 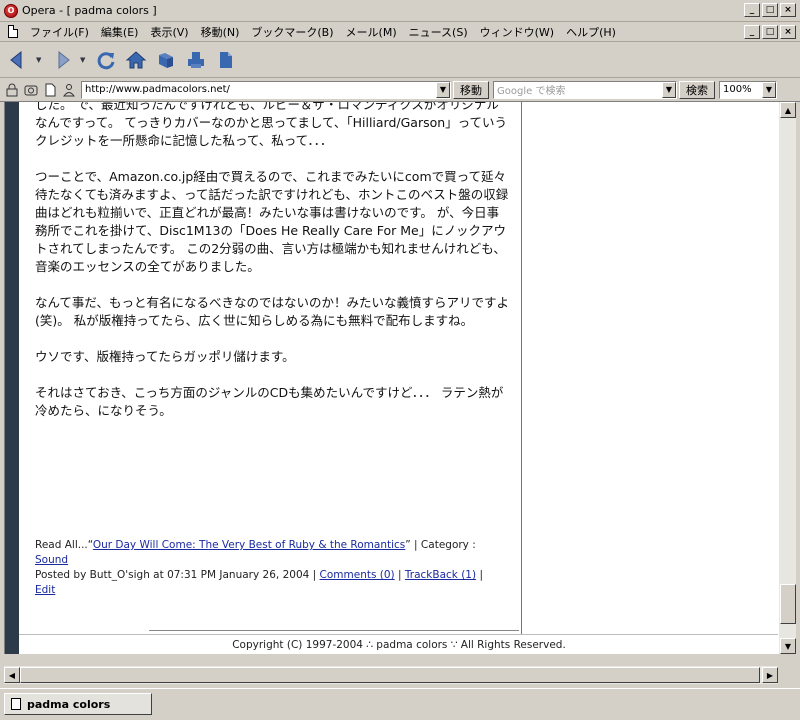 What do you see at coordinates (165, 356) in the screenshot?
I see `entry-paragraph: ウソです、版権持ってたらガッポリ儲けます。` at bounding box center [165, 356].